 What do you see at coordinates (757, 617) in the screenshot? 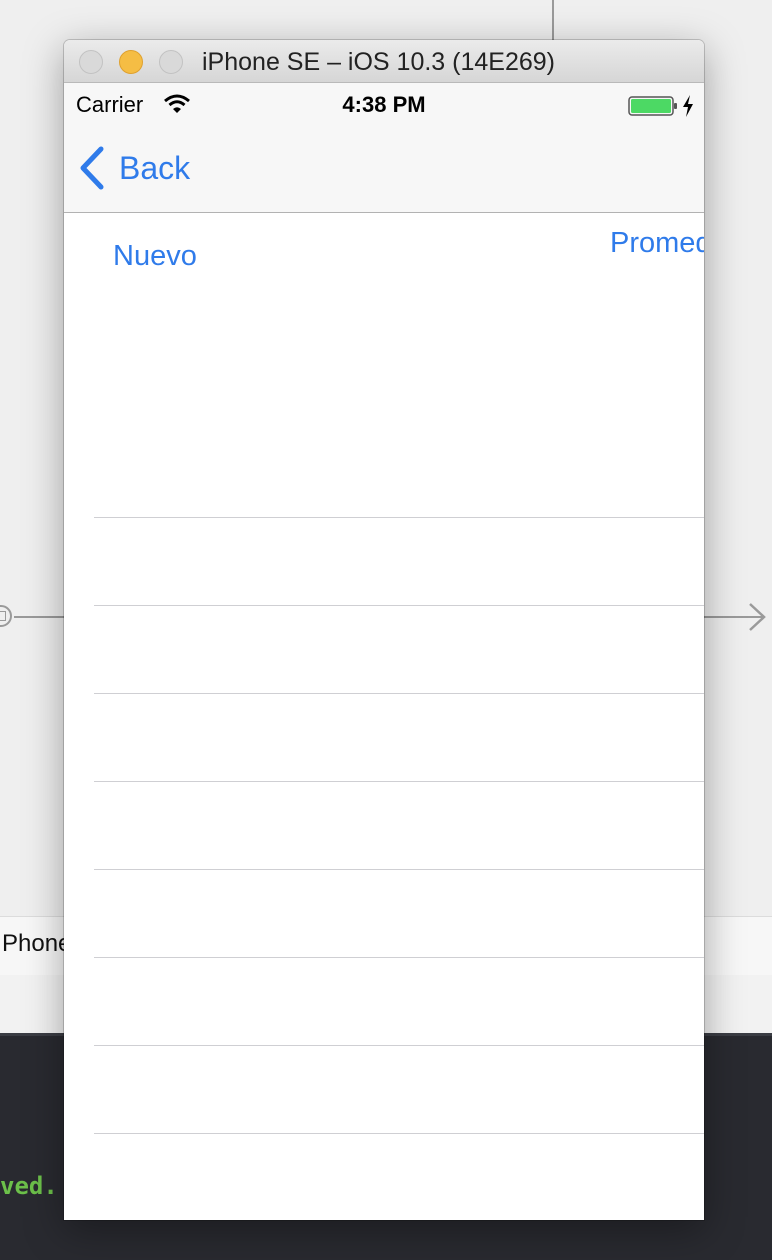
I see `arrow-right-icon` at bounding box center [757, 617].